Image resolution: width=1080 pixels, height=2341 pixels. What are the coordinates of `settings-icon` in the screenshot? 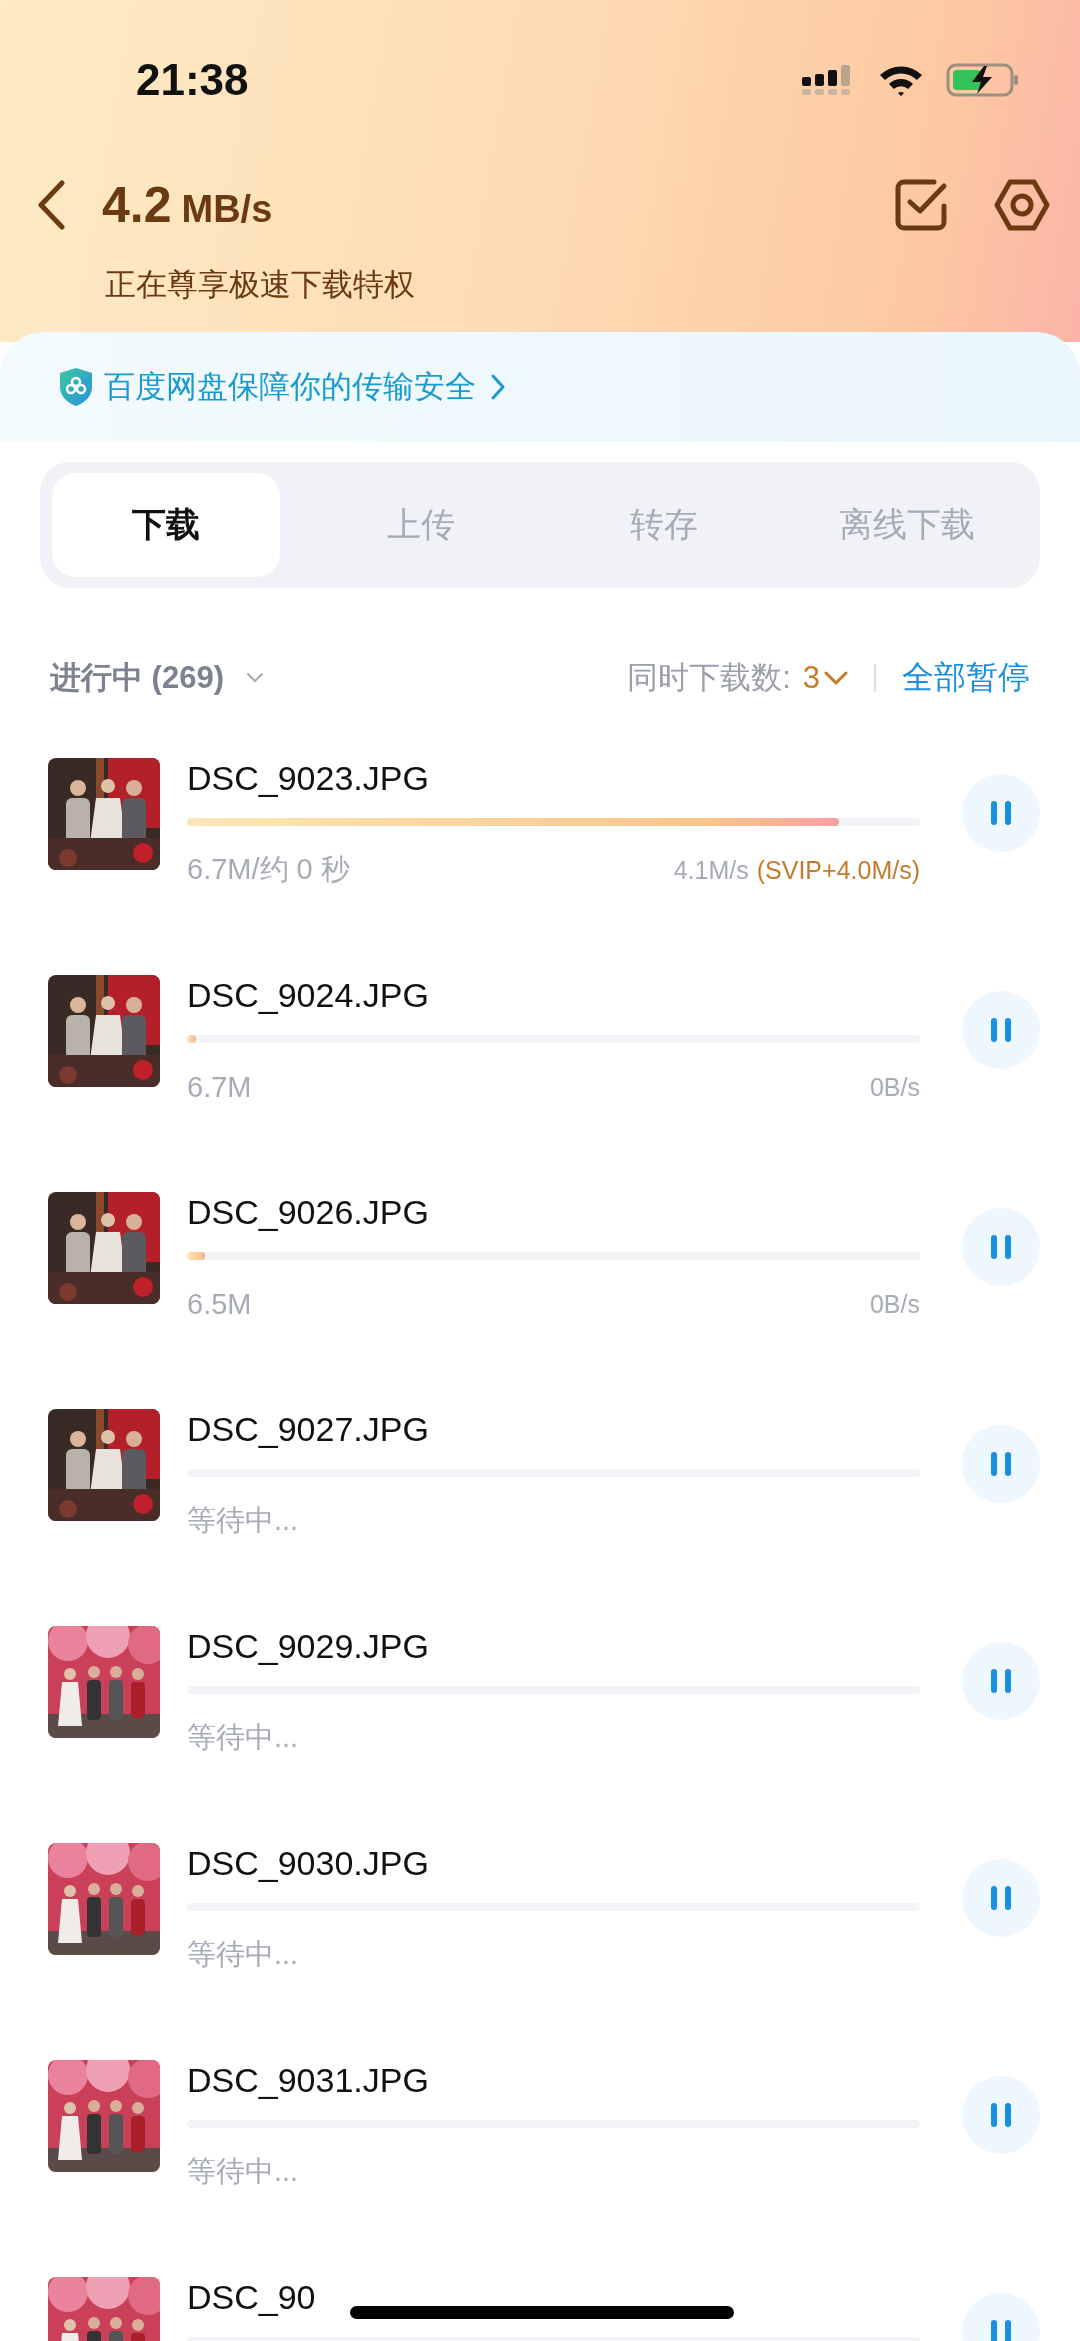 It's located at (1022, 205).